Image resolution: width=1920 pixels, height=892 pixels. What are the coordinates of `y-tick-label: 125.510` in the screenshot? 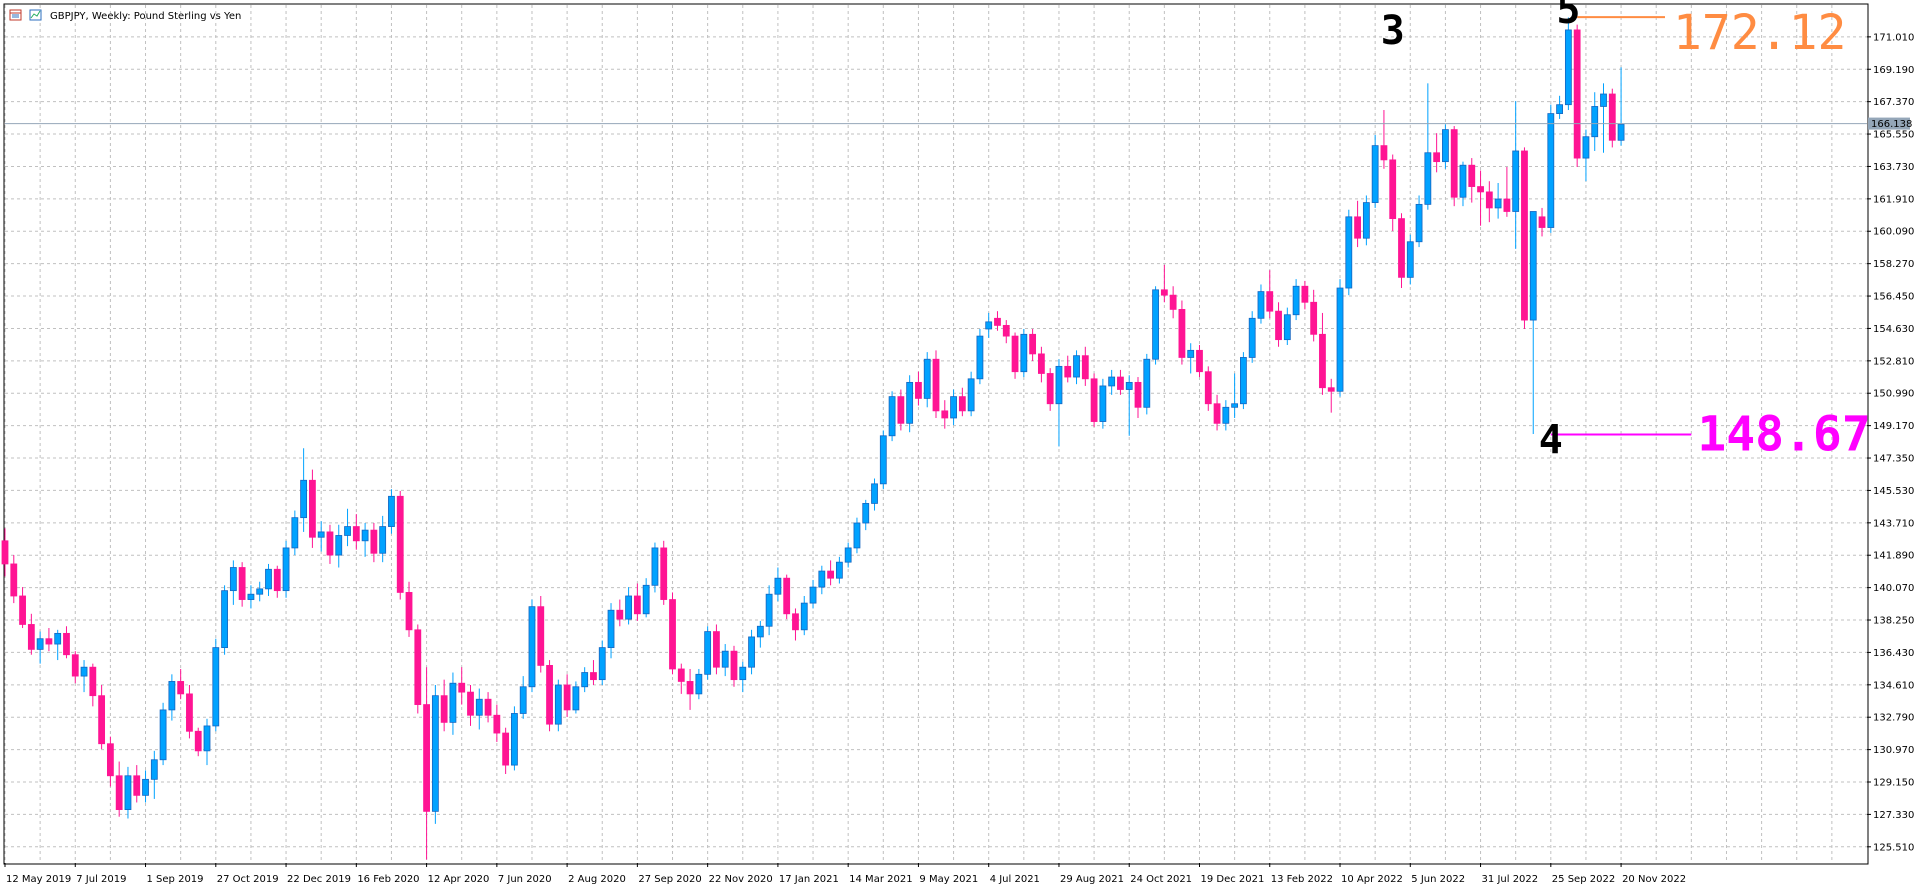 It's located at (1893, 847).